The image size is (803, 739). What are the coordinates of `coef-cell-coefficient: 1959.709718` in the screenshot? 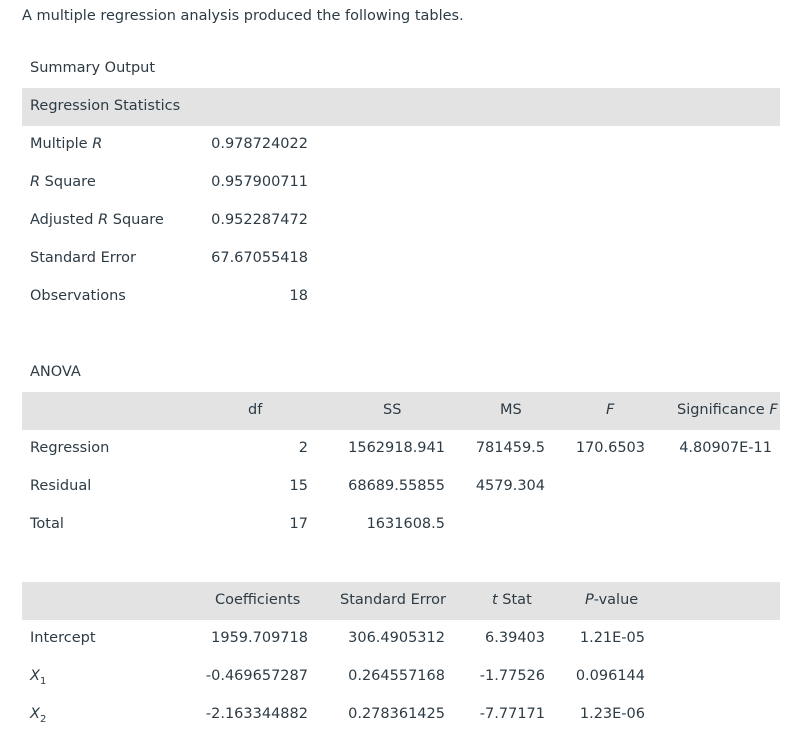 It's located at (259, 638).